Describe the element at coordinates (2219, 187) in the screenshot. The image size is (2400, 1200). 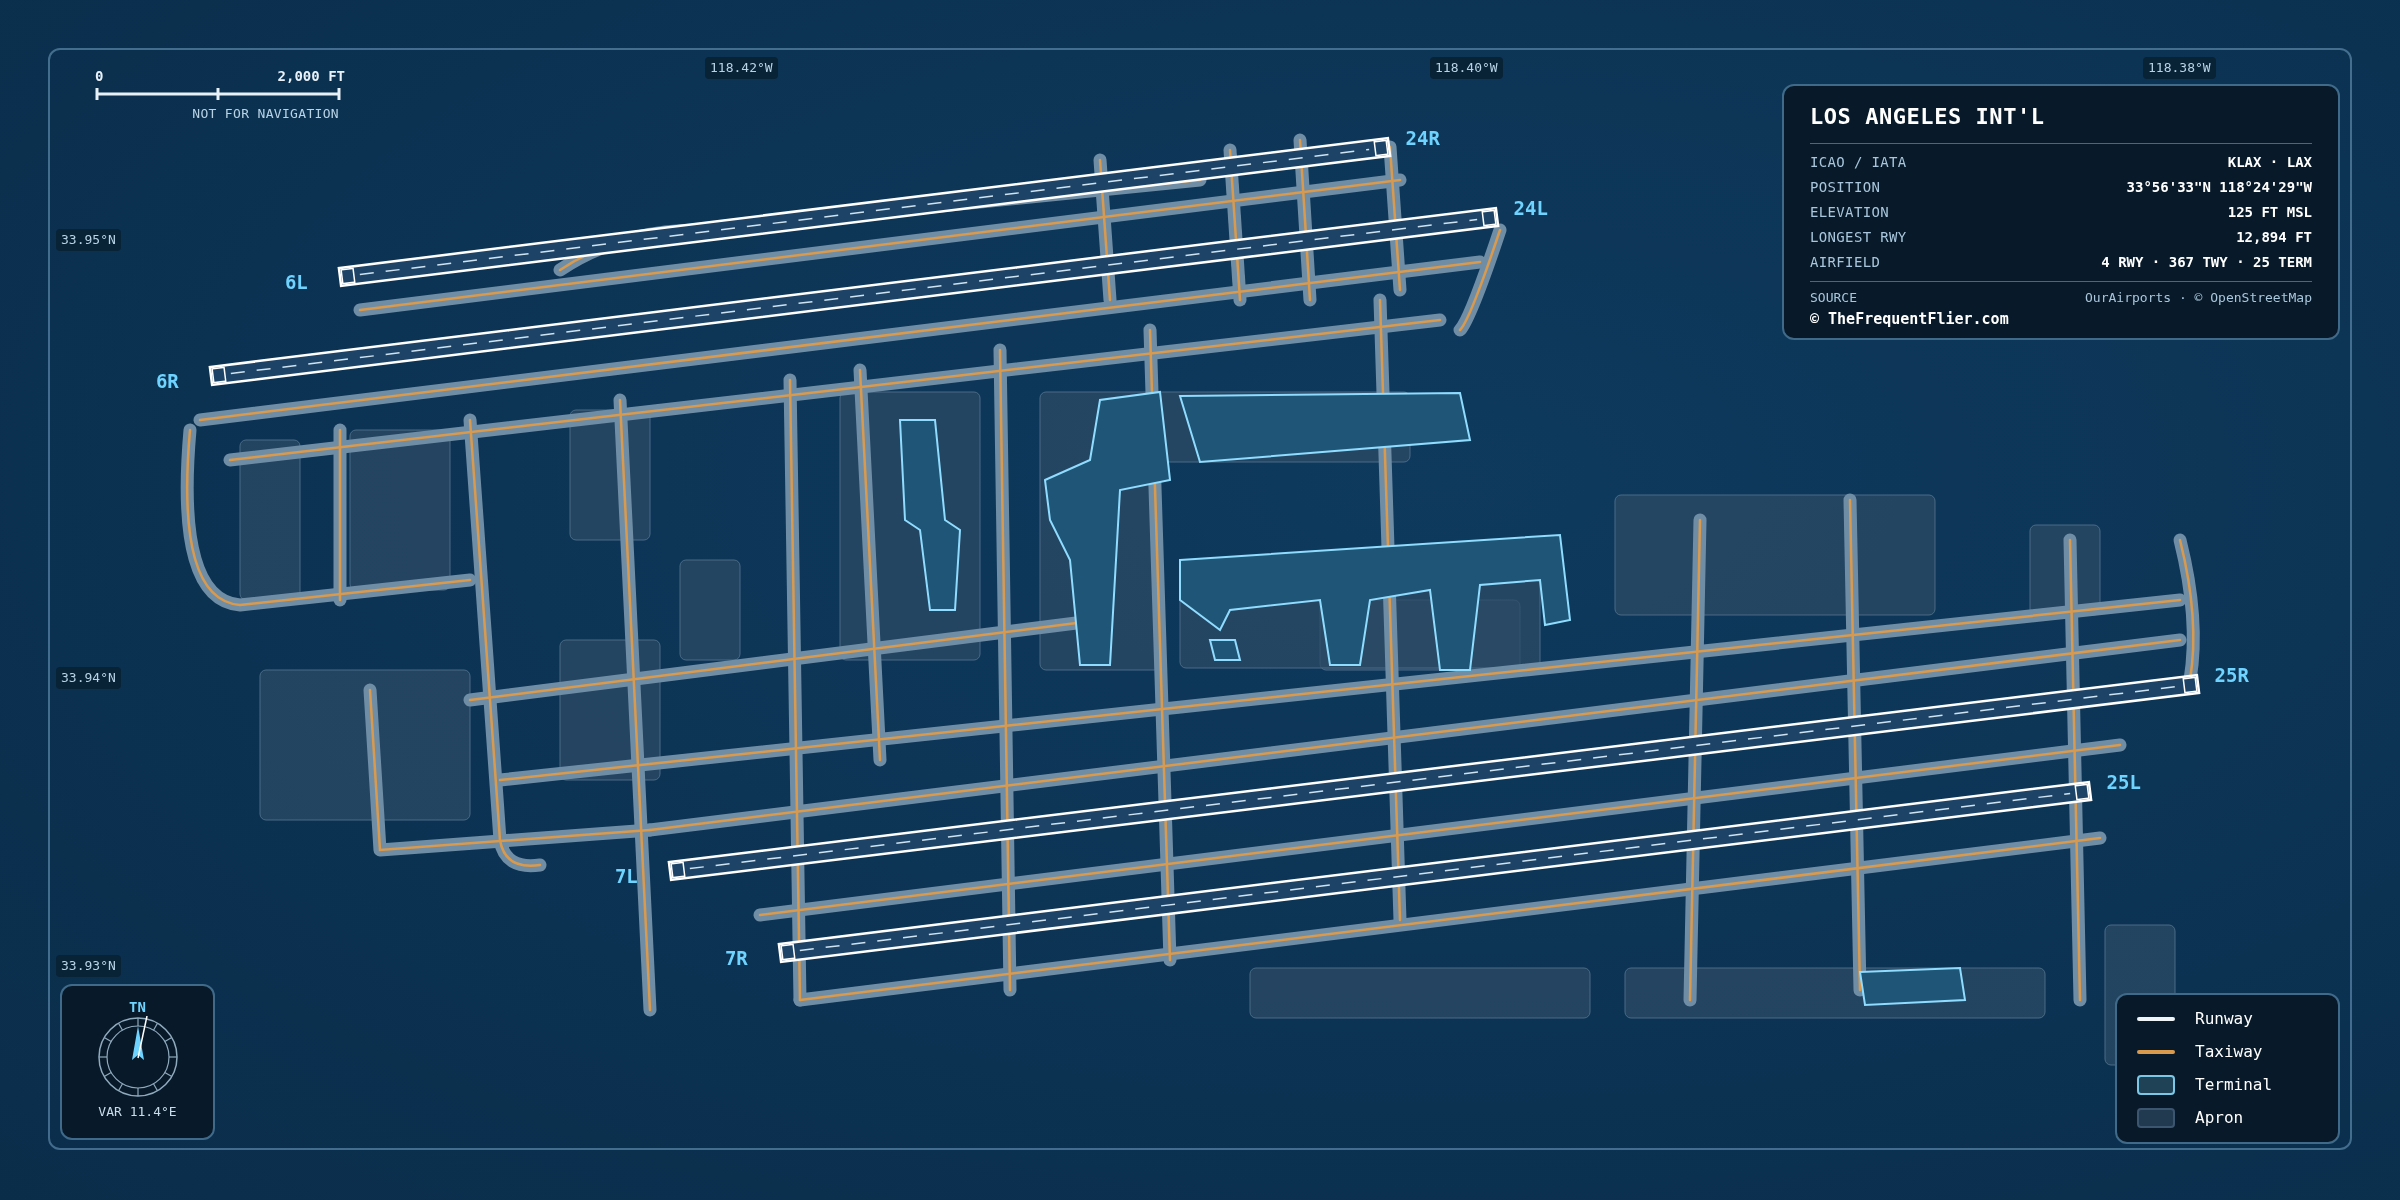
I see `info-value: 33°56'33"N 118°24'29"W` at that location.